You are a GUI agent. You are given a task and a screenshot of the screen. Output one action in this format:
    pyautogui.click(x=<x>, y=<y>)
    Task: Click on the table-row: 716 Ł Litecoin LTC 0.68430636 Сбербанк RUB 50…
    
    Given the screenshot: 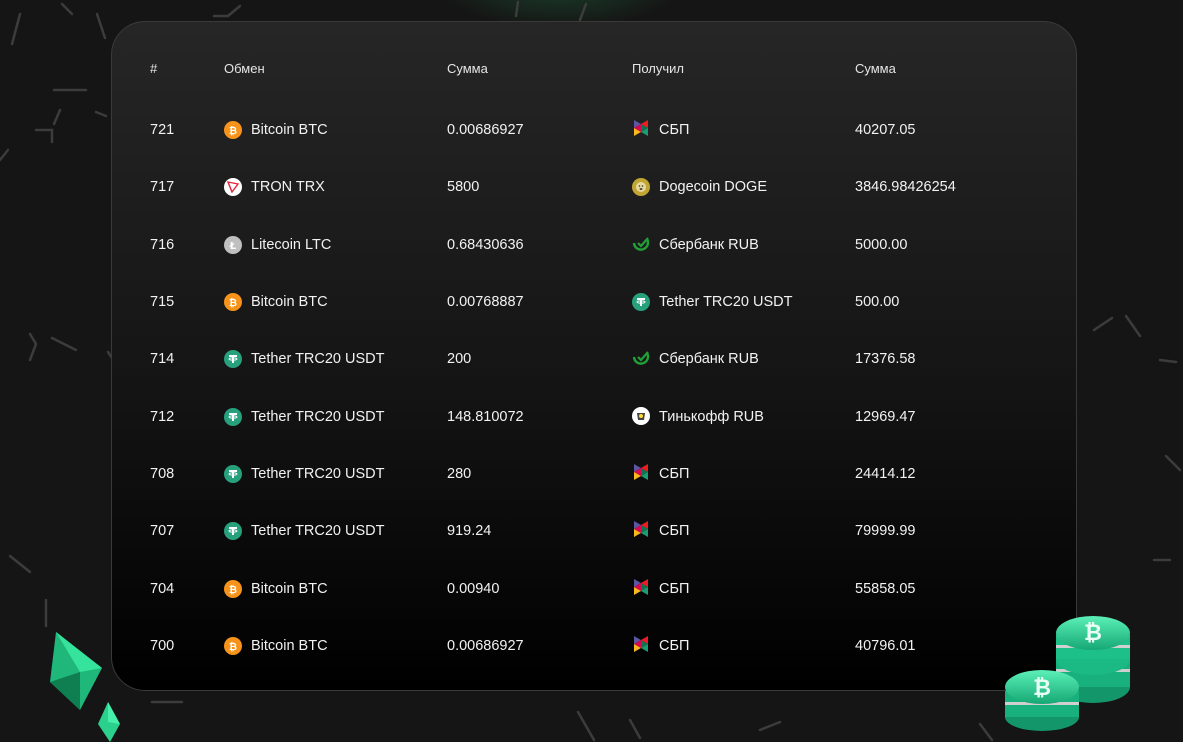 What is the action you would take?
    pyautogui.click(x=594, y=245)
    